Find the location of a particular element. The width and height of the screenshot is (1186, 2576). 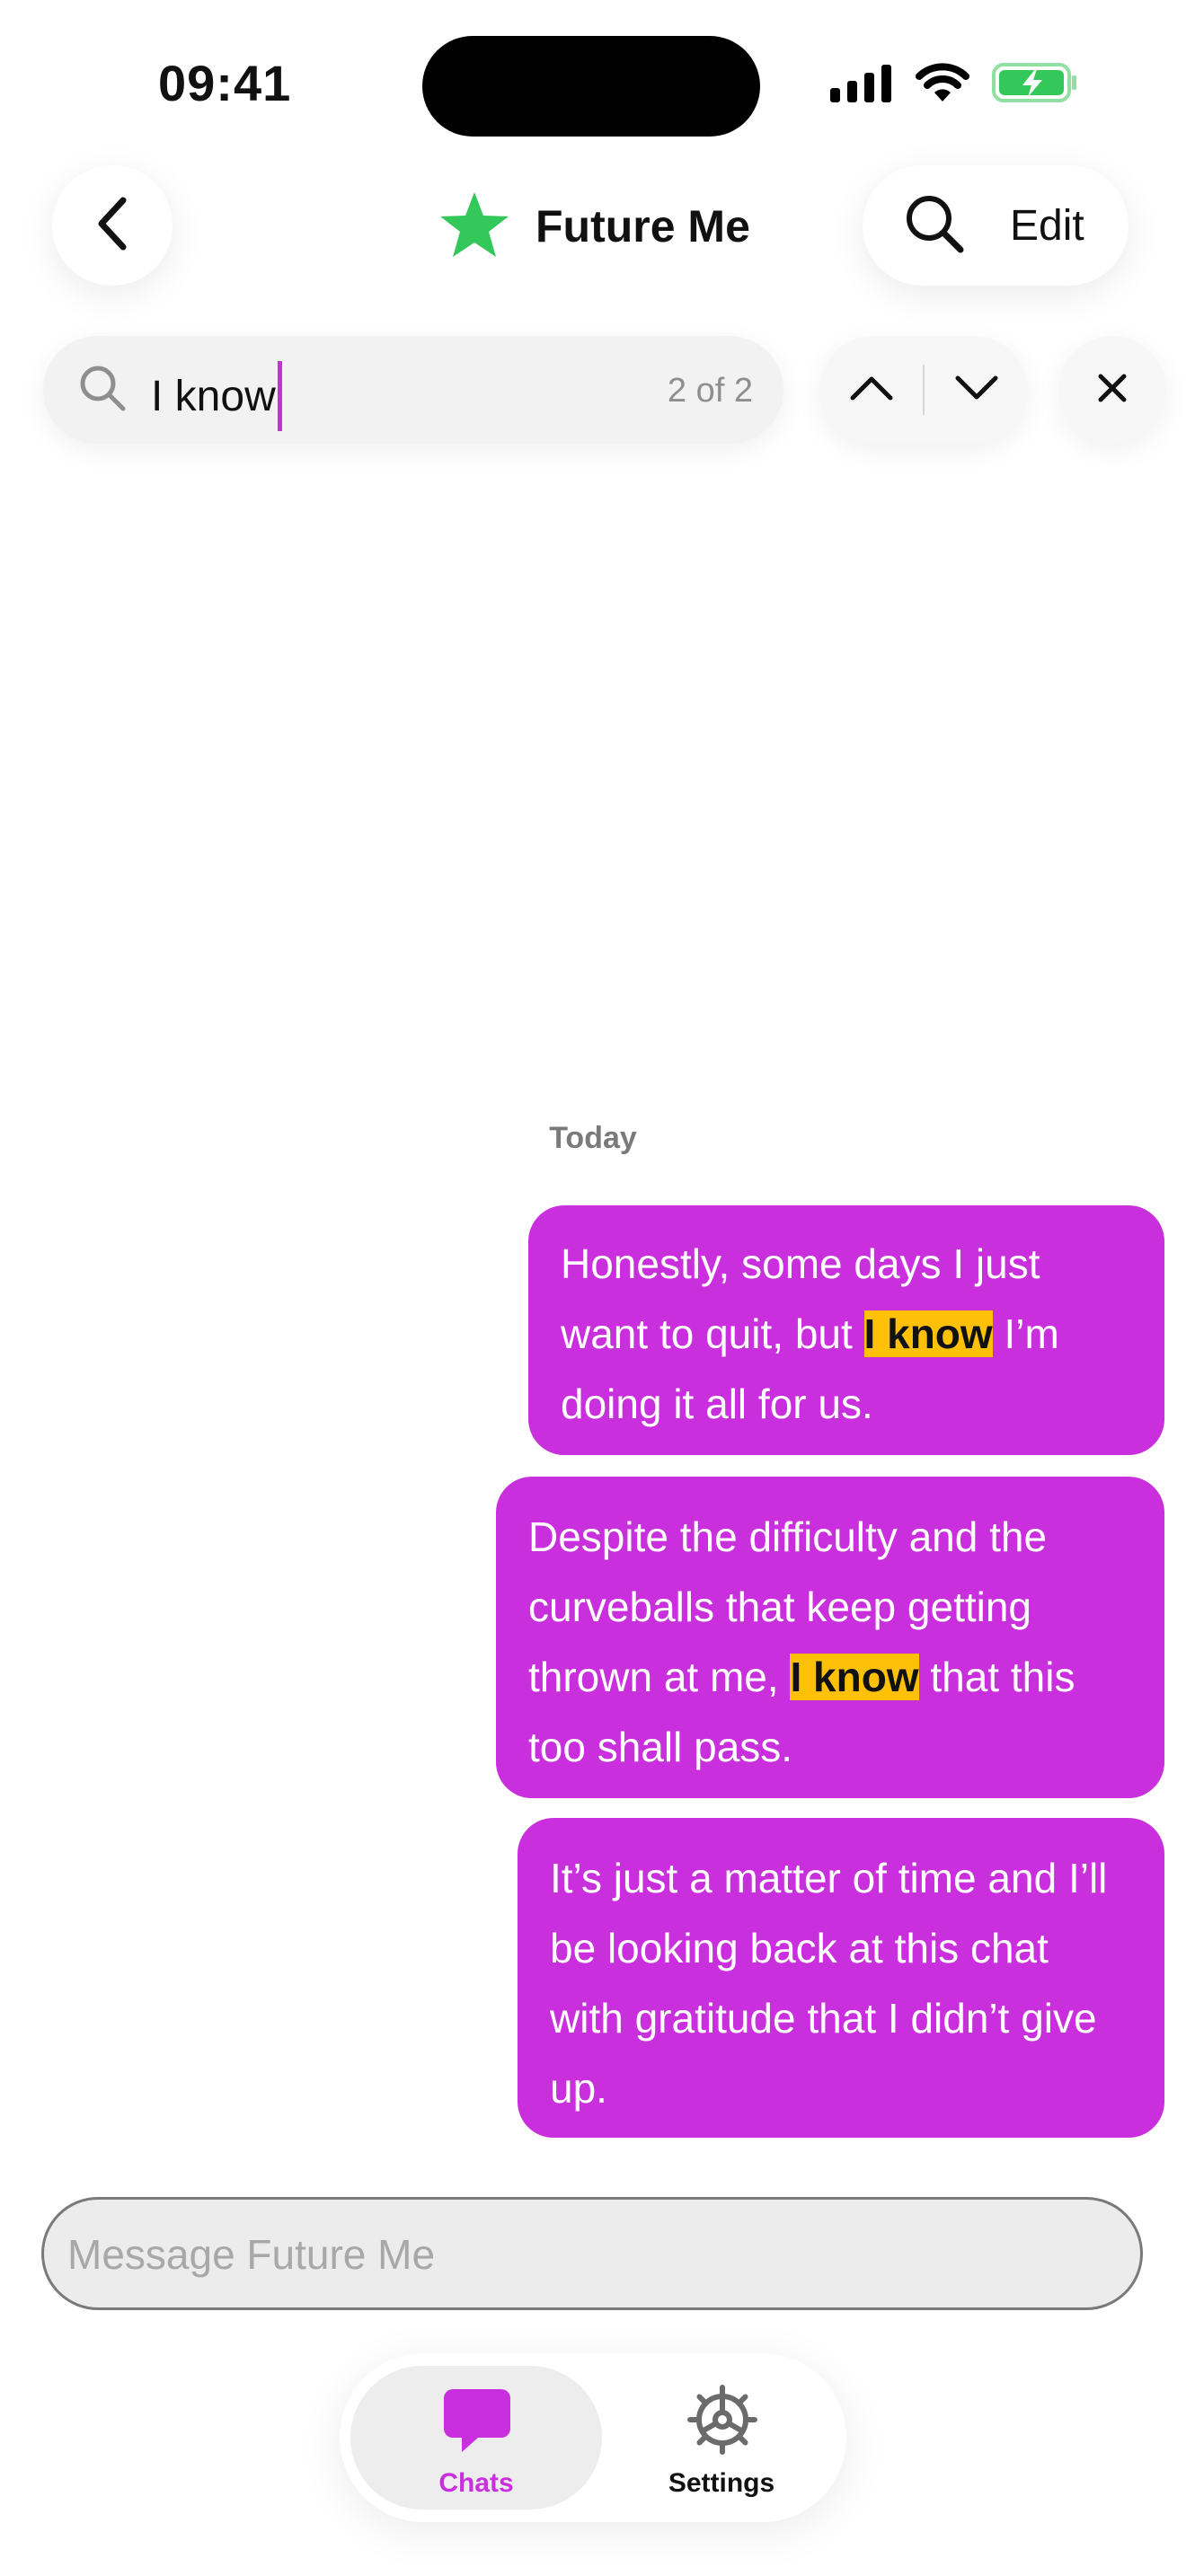

dynamic-island is located at coordinates (591, 86).